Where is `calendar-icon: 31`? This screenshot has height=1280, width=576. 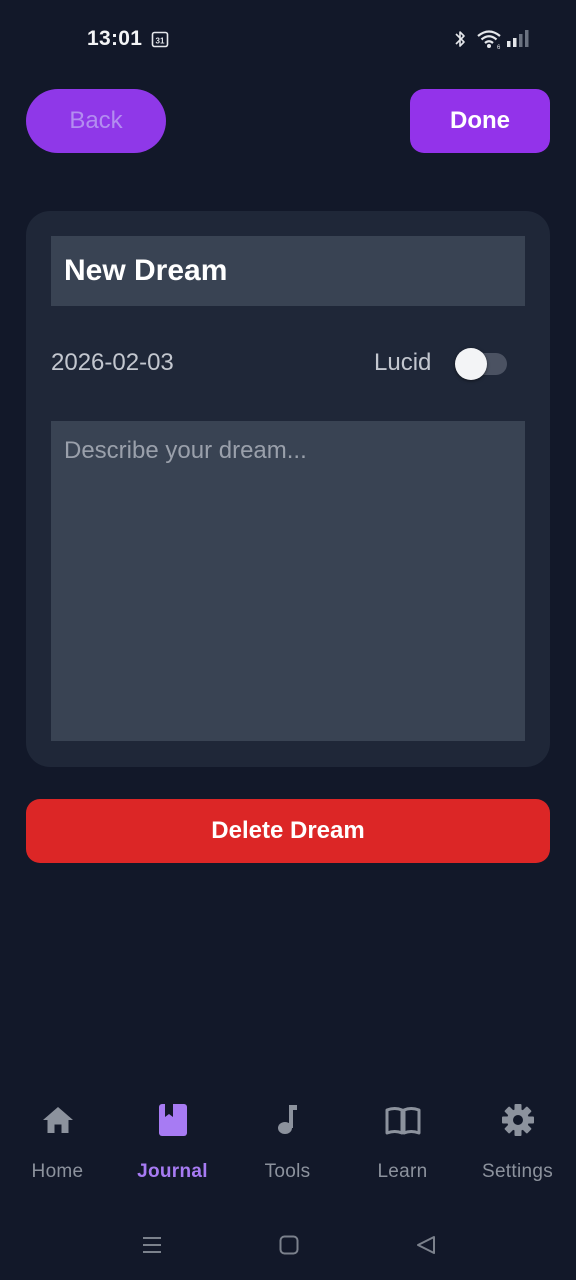
calendar-icon: 31 is located at coordinates (160, 39).